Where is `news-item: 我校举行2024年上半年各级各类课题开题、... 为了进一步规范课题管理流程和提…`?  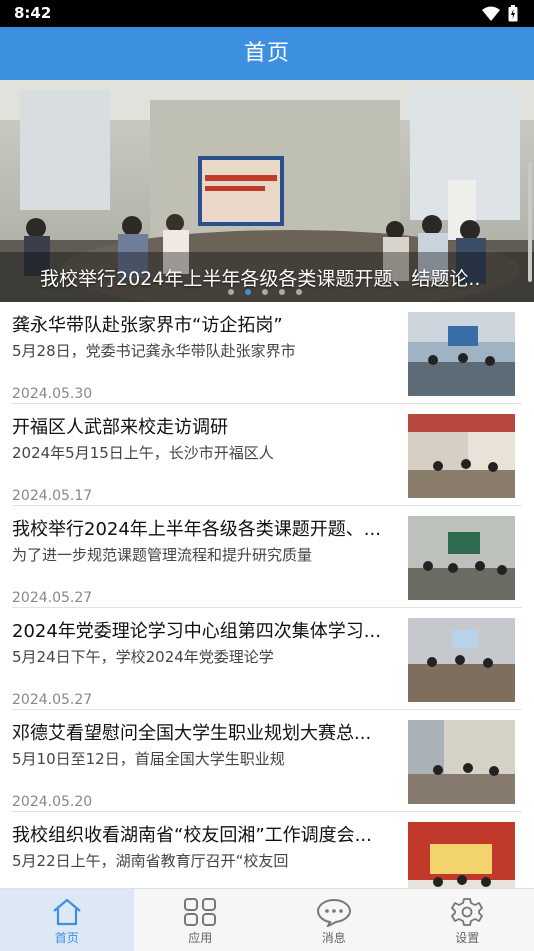 news-item: 我校举行2024年上半年各级各类课题开题、... 为了进一步规范课题管理流程和提… is located at coordinates (267, 557).